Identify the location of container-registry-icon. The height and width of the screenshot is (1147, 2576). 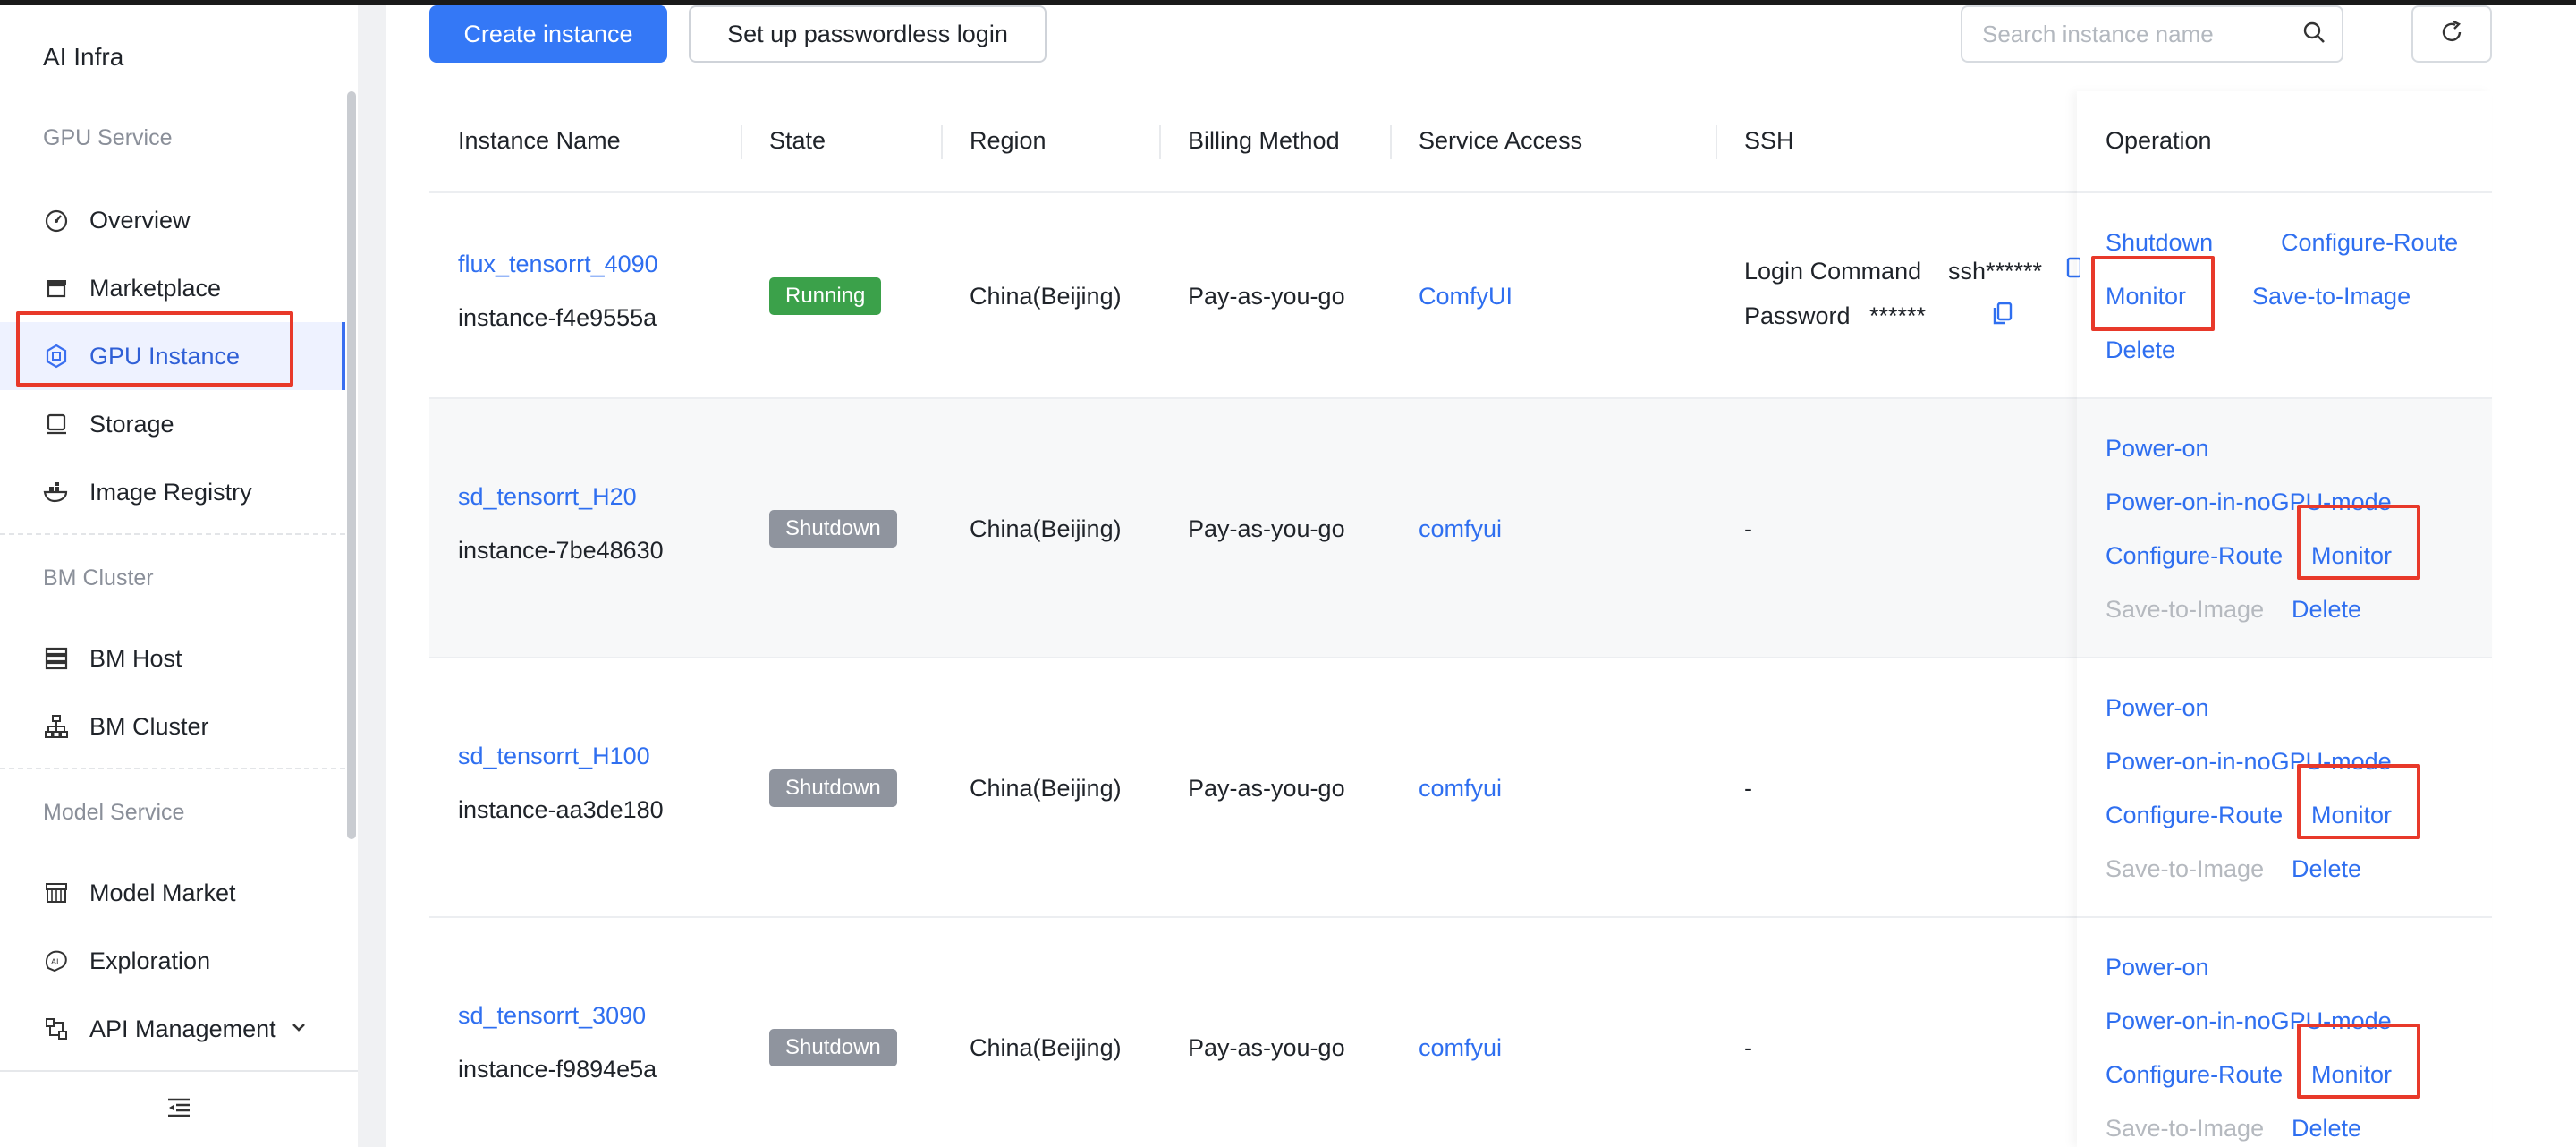
(56, 493).